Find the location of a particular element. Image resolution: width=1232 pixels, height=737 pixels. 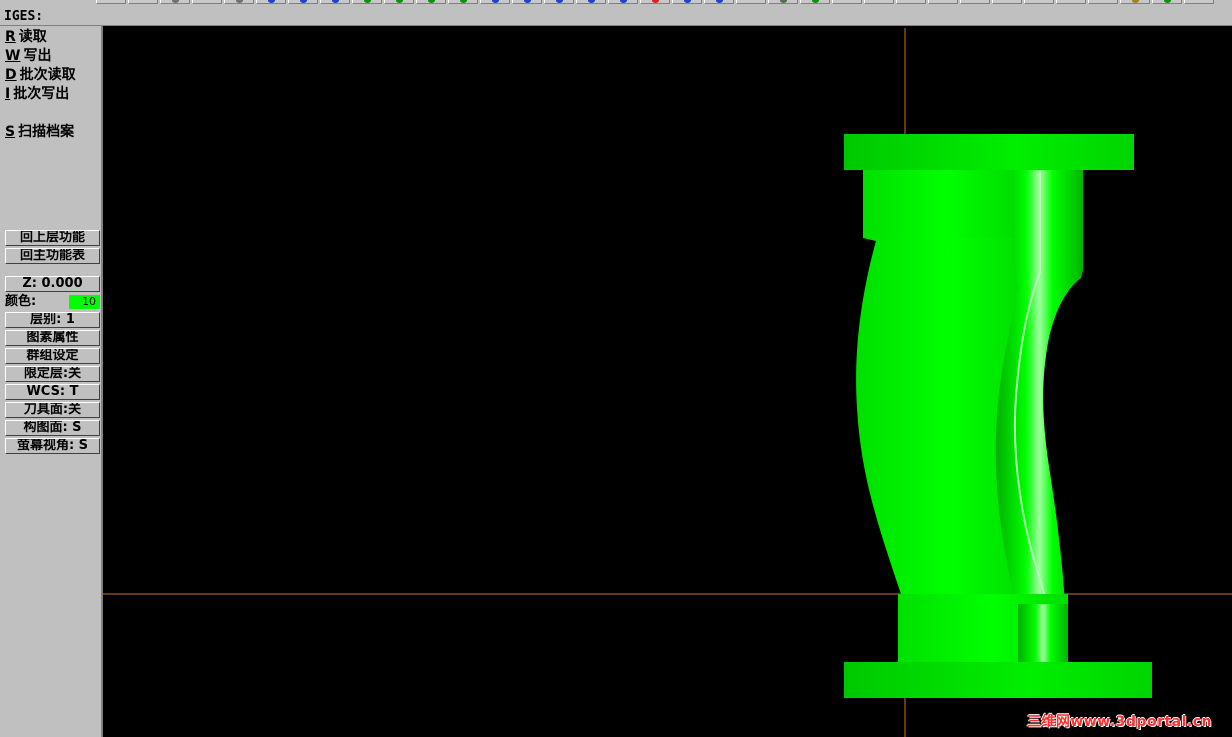

attributes-button: 图素属性 is located at coordinates (52, 338).